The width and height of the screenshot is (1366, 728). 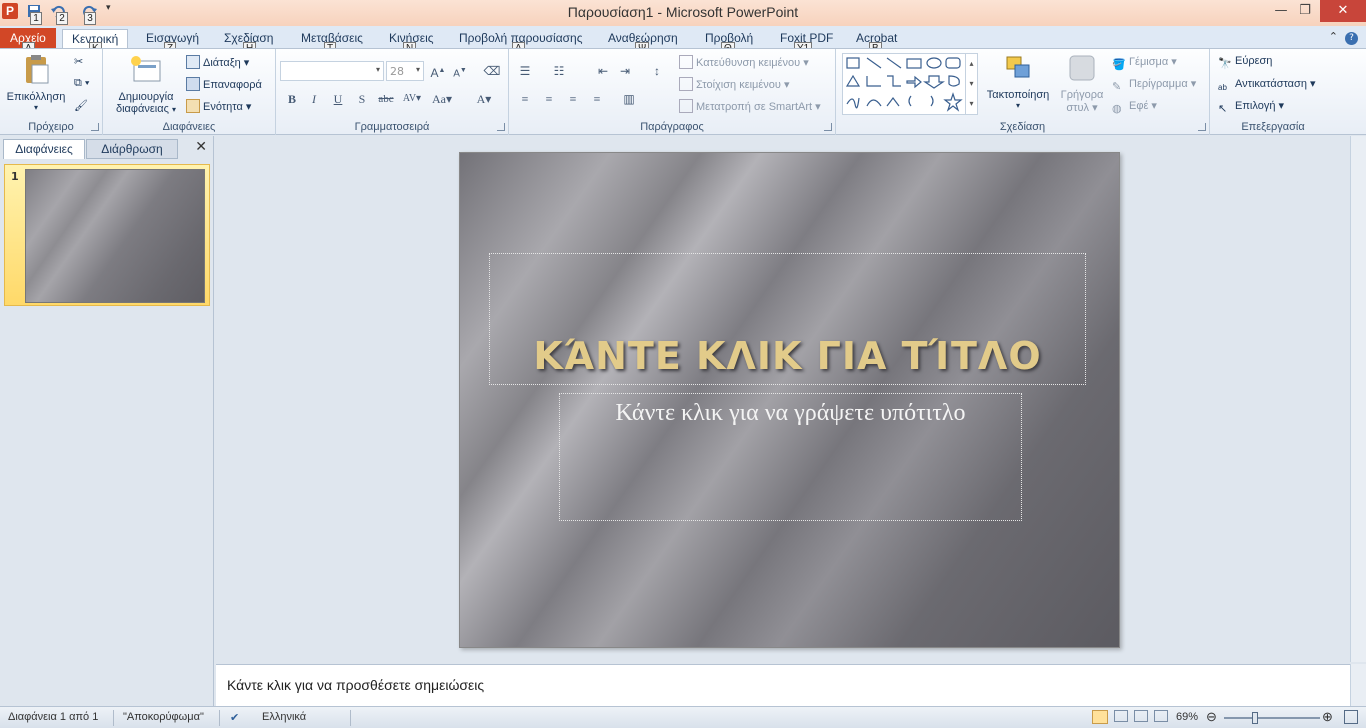 What do you see at coordinates (78, 61) in the screenshot?
I see `cut-icon: ✂` at bounding box center [78, 61].